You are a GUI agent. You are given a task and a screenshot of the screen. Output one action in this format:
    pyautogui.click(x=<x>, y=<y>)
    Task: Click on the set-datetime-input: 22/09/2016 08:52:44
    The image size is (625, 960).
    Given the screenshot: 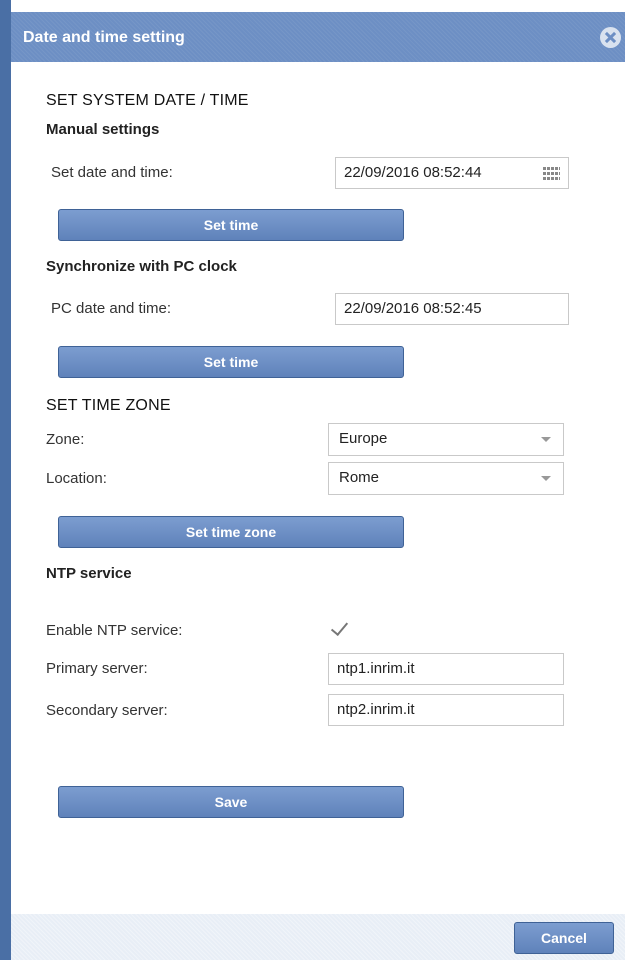 What is the action you would take?
    pyautogui.click(x=452, y=173)
    